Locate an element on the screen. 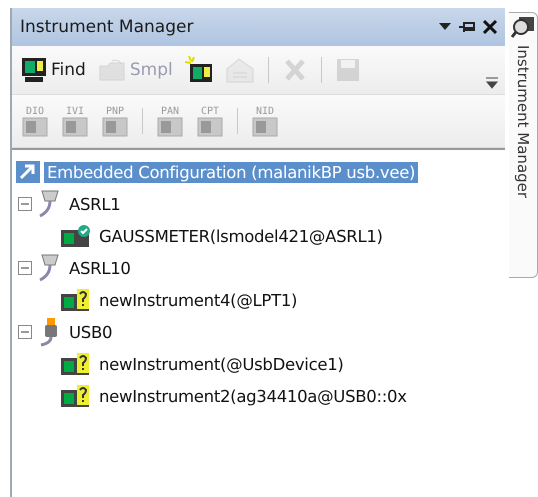  tree-item: ASRL10 is located at coordinates (100, 268).